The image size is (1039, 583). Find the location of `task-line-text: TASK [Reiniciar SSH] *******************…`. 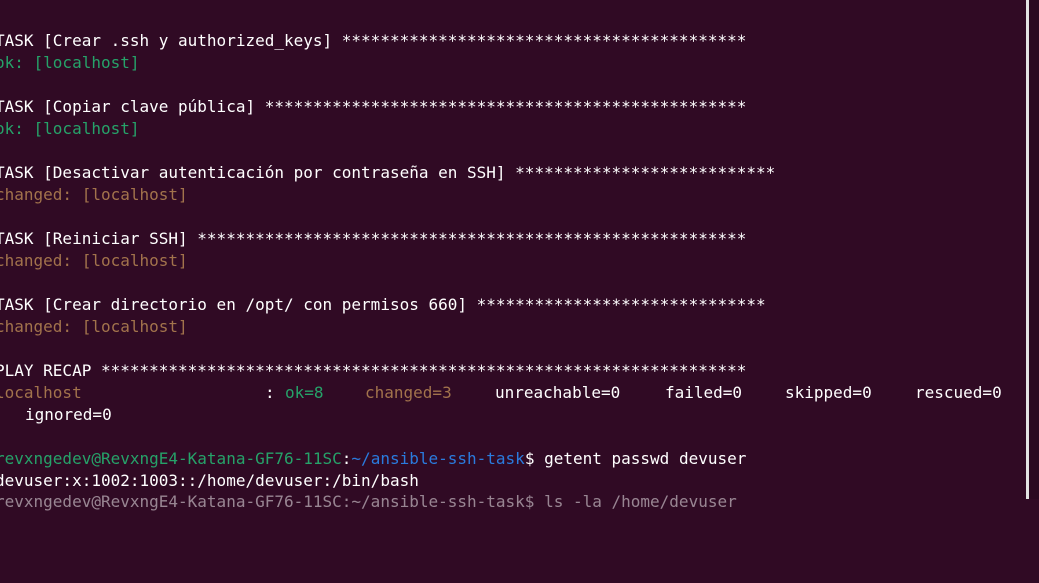

task-line-text: TASK [Reiniciar SSH] *******************… is located at coordinates (373, 238).